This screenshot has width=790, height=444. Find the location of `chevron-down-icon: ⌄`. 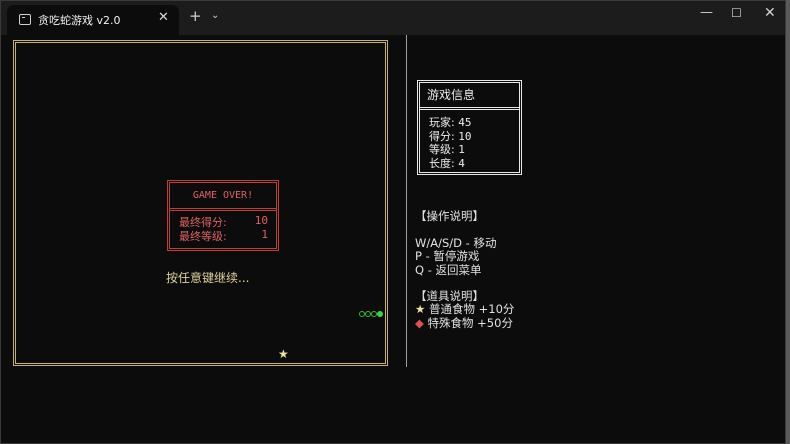

chevron-down-icon: ⌄ is located at coordinates (215, 15).